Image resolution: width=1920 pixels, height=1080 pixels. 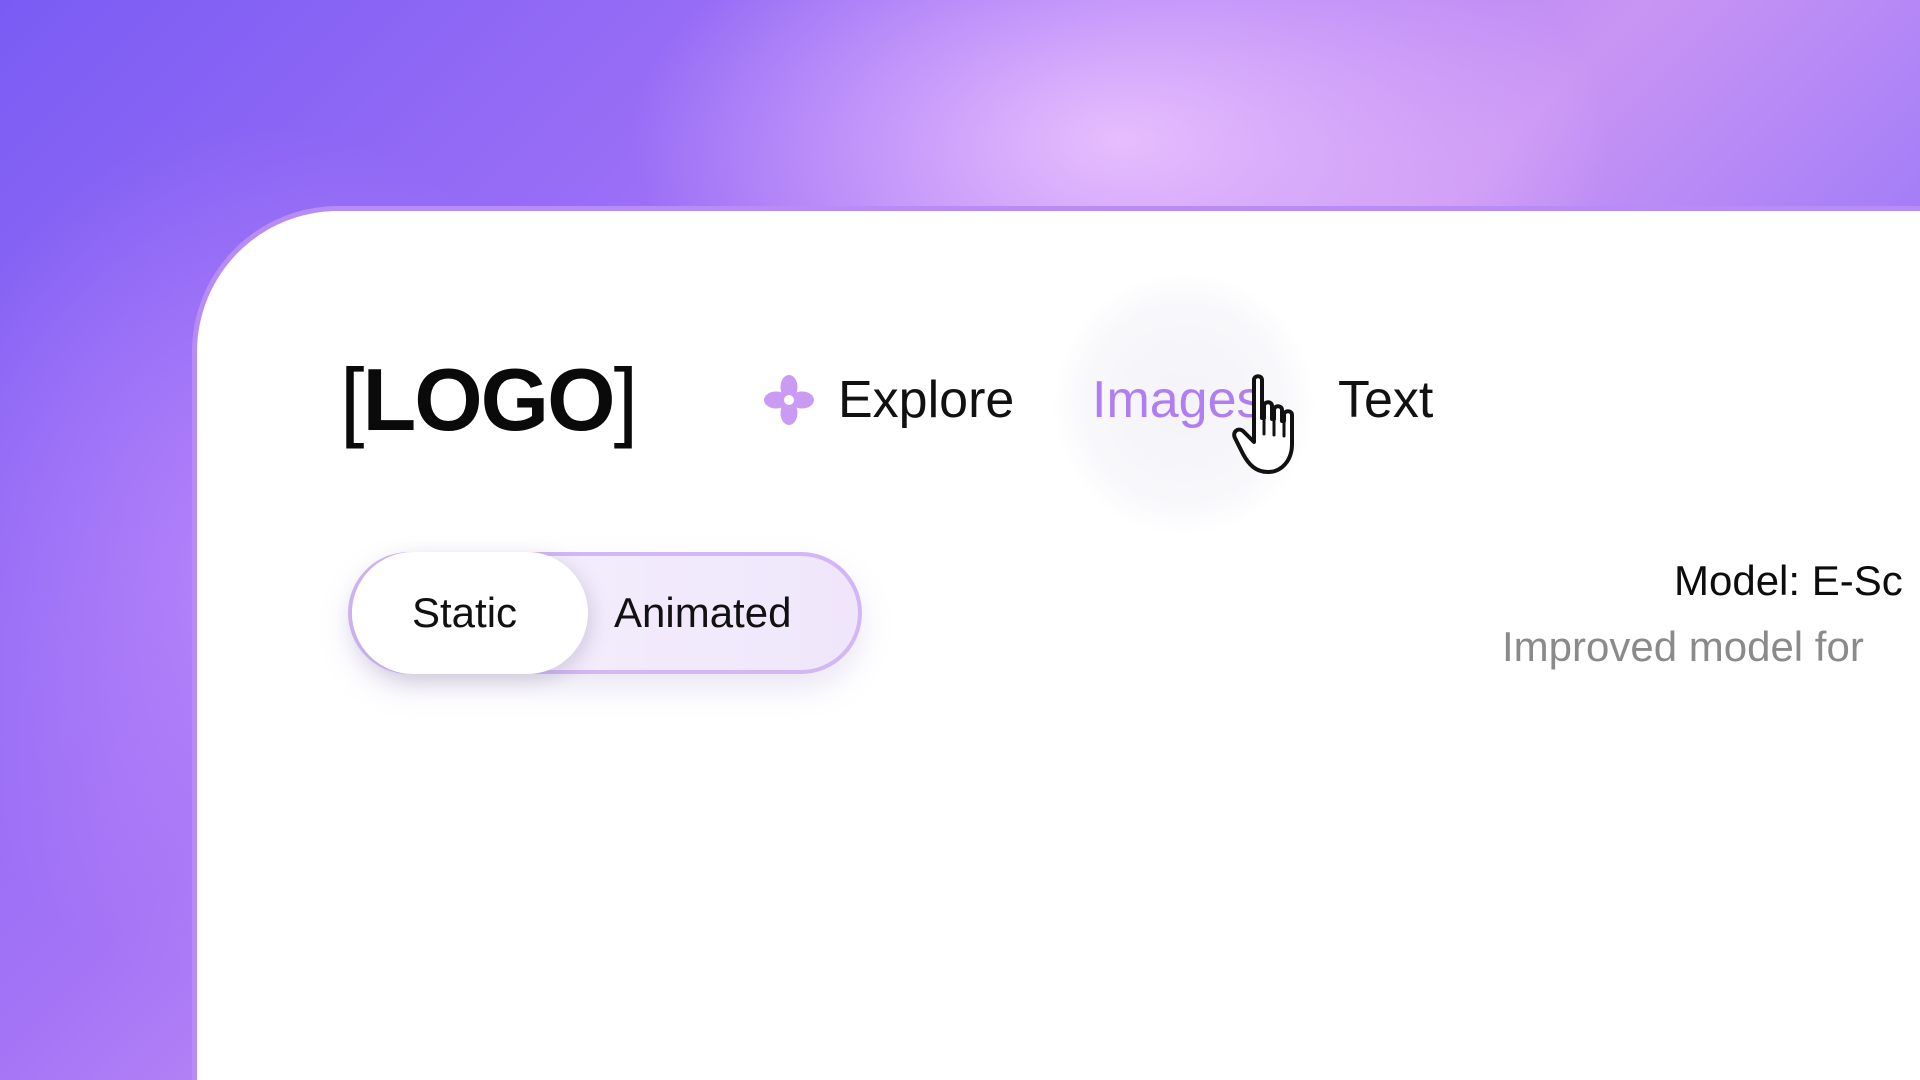 I want to click on toggle-option-animated: Animated, so click(x=702, y=613).